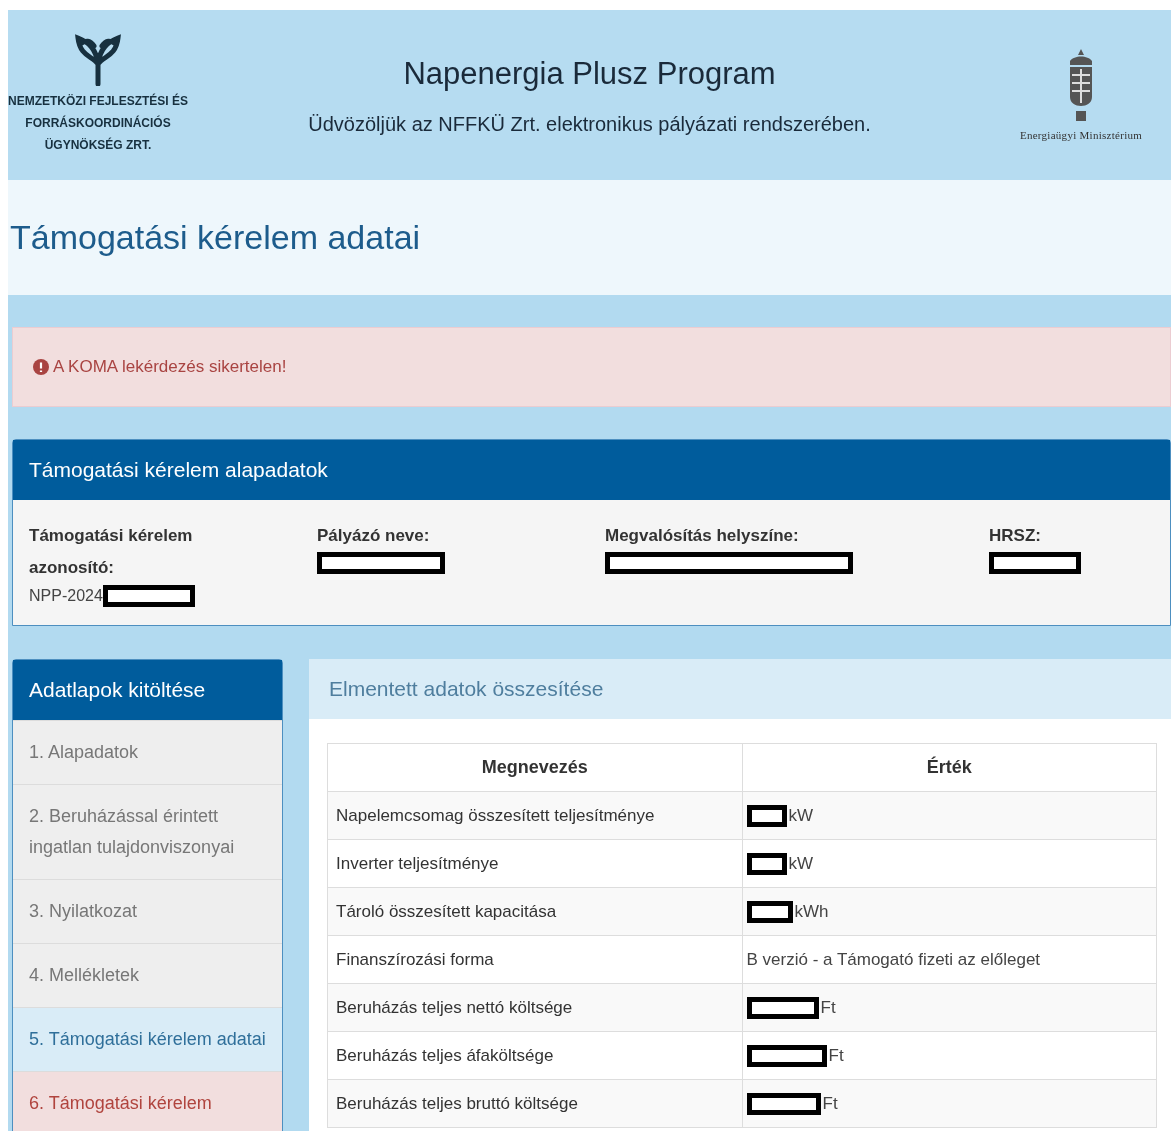 This screenshot has height=1131, width=1171. Describe the element at coordinates (147, 831) in the screenshot. I see `sidebar-item: 2. Beruházással érintett ingatlan tulajdonviszonyai` at that location.